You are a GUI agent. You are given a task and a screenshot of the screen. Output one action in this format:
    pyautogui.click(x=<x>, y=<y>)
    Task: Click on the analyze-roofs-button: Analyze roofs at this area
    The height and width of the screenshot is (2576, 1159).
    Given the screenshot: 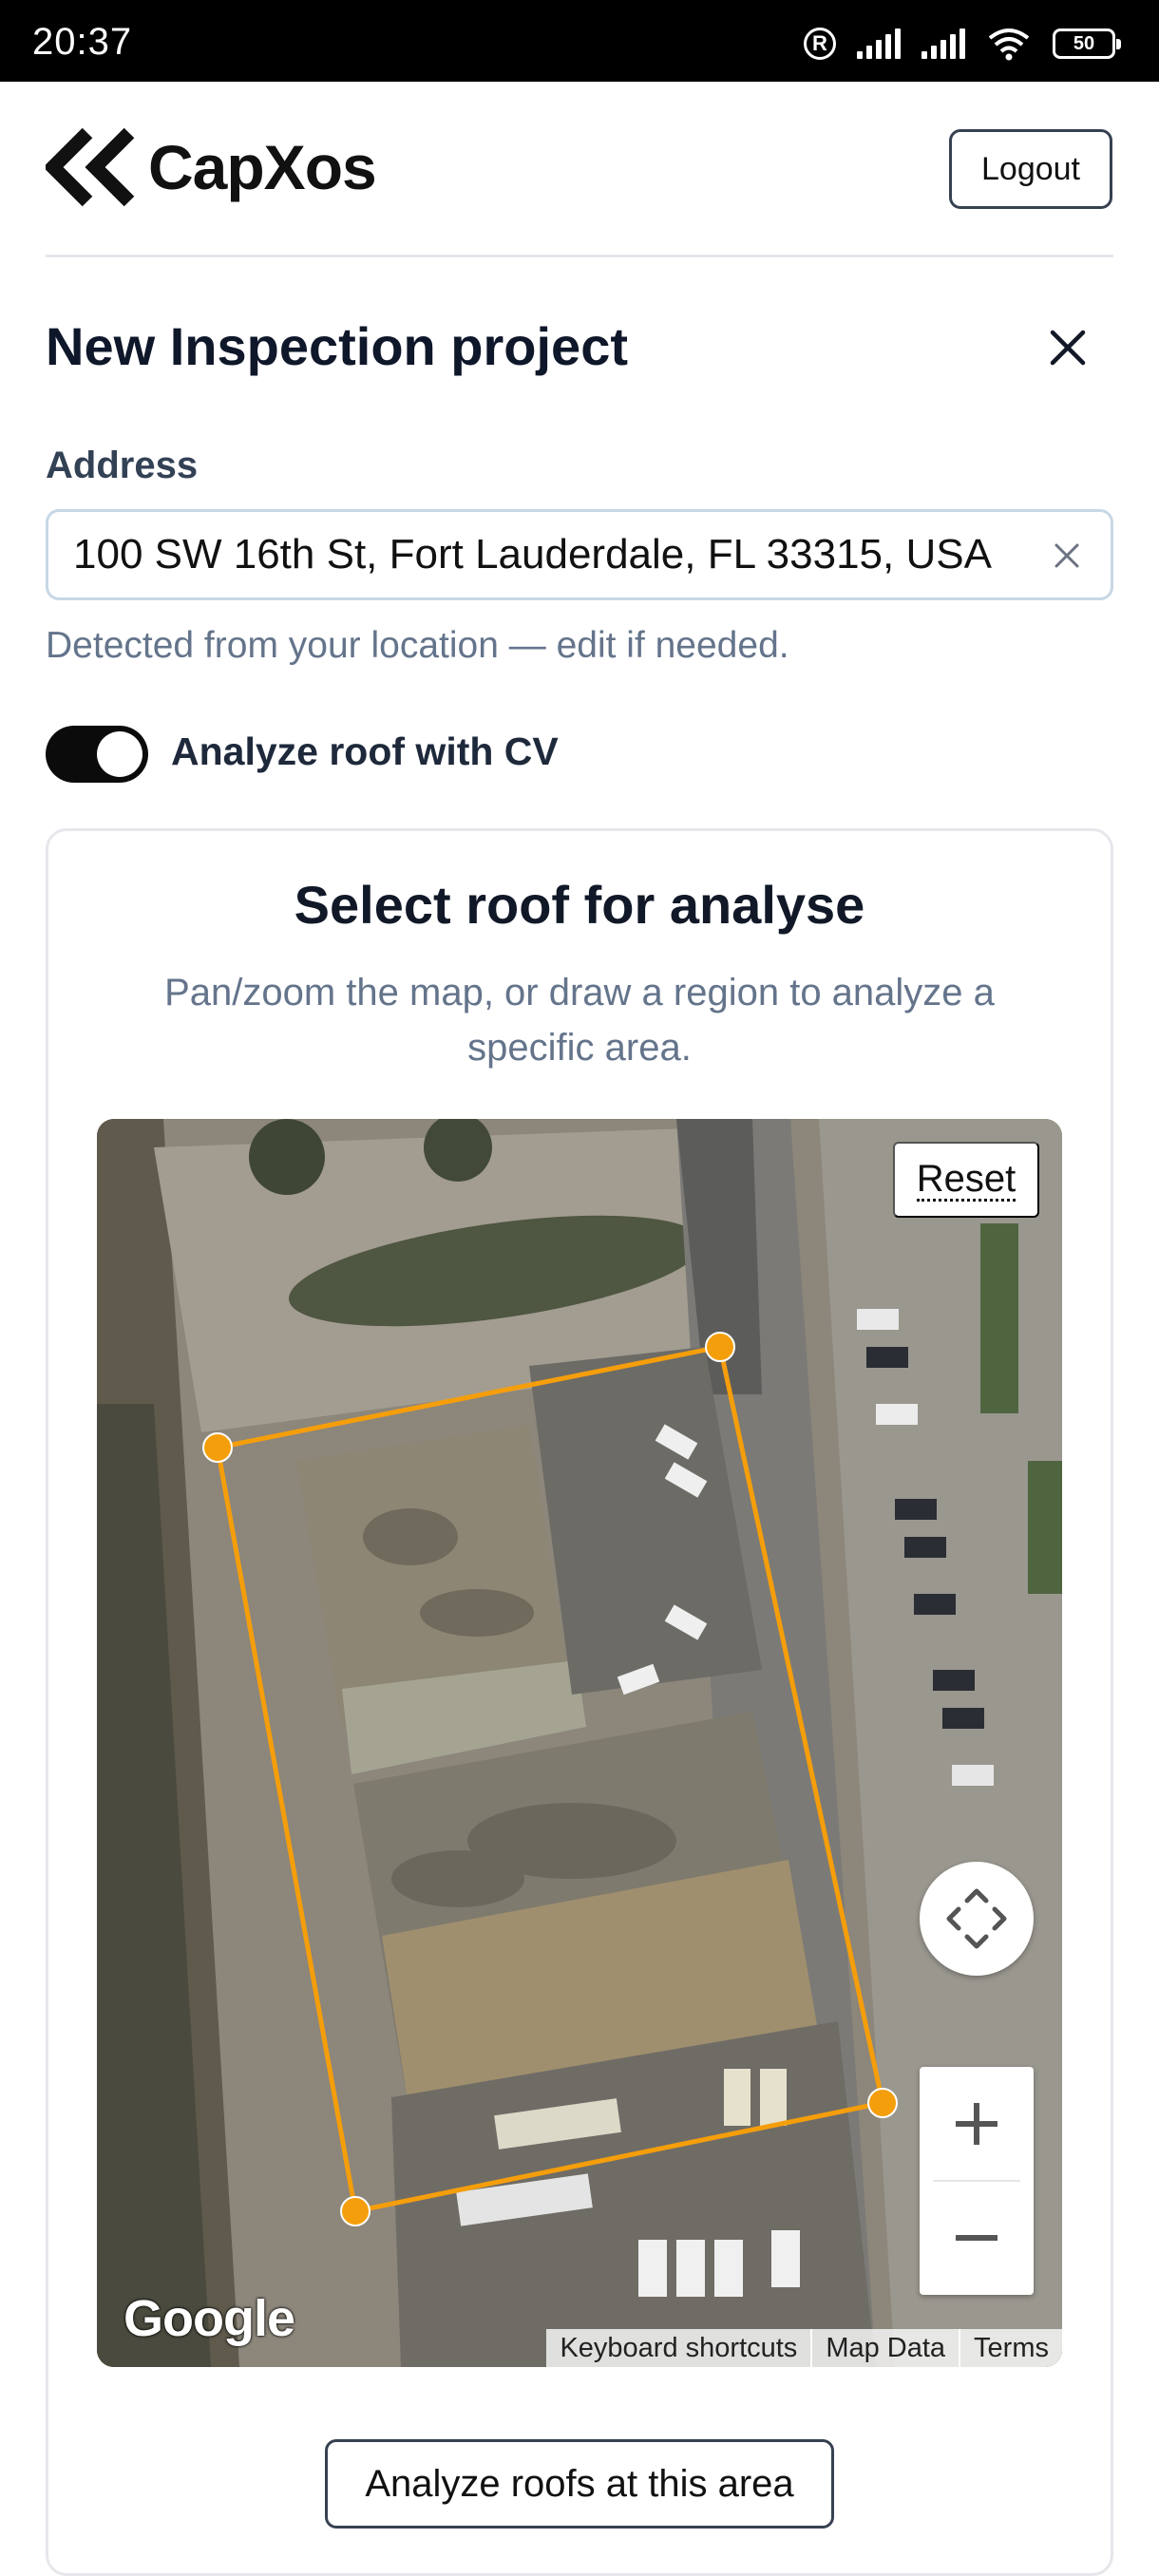 What is the action you would take?
    pyautogui.click(x=579, y=2484)
    